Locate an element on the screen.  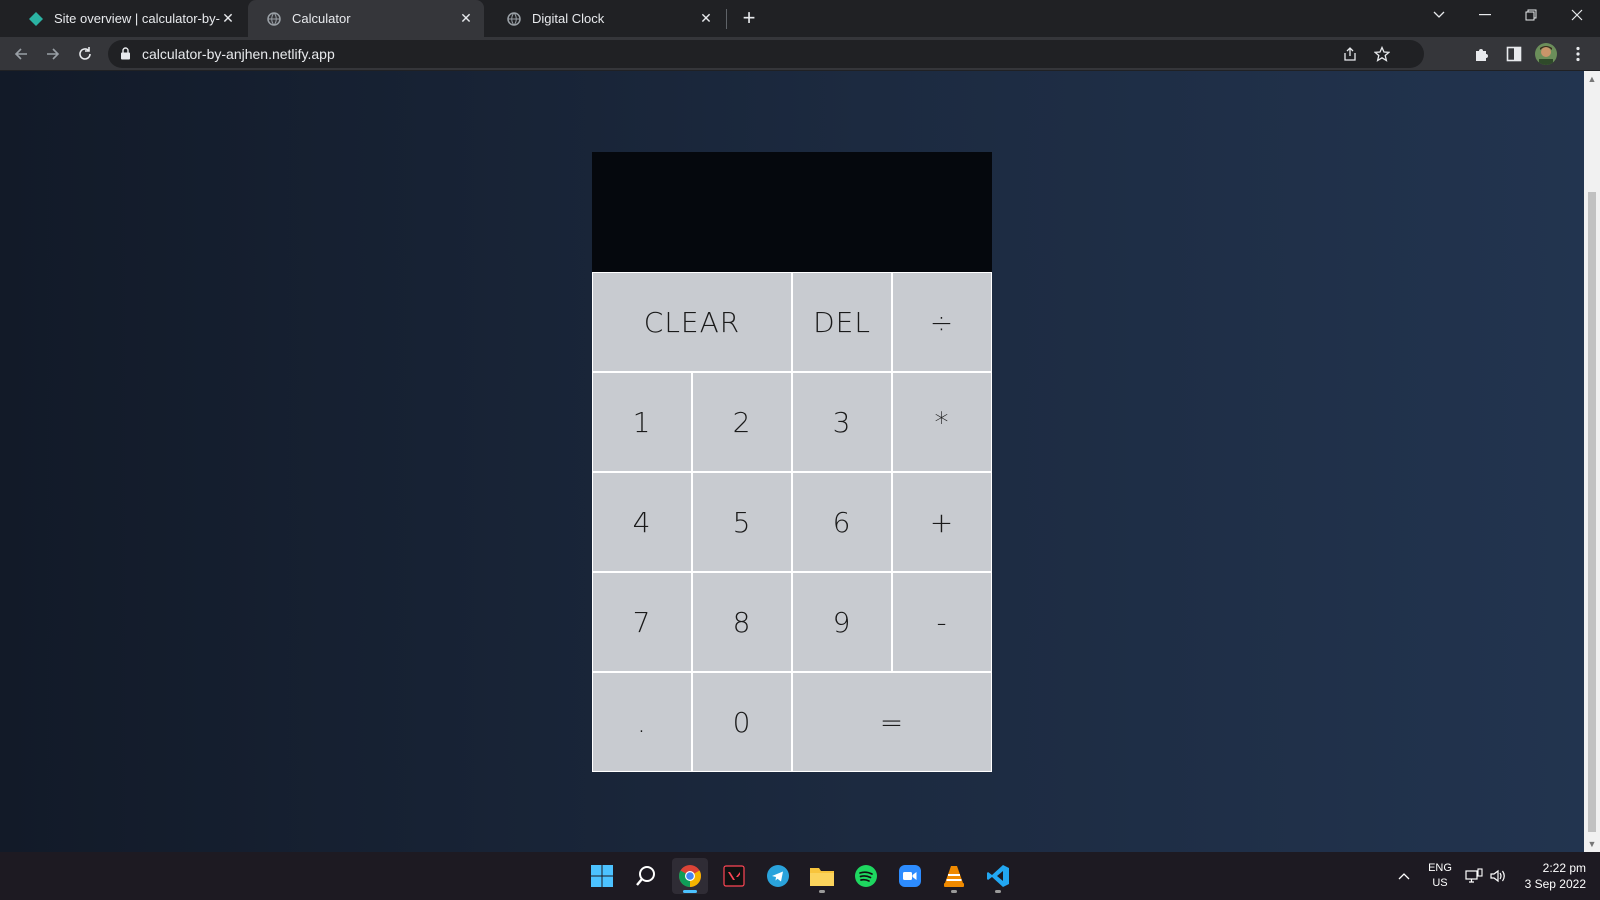
netlify-diamond-icon is located at coordinates (36, 19).